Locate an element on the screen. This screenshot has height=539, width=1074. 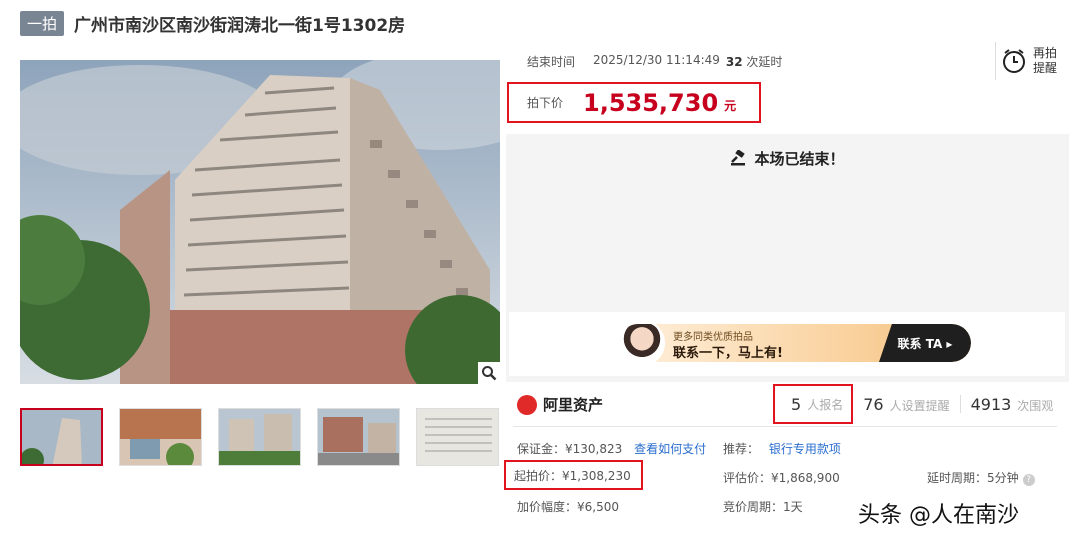
stat-value: 4913 is located at coordinates (991, 404).